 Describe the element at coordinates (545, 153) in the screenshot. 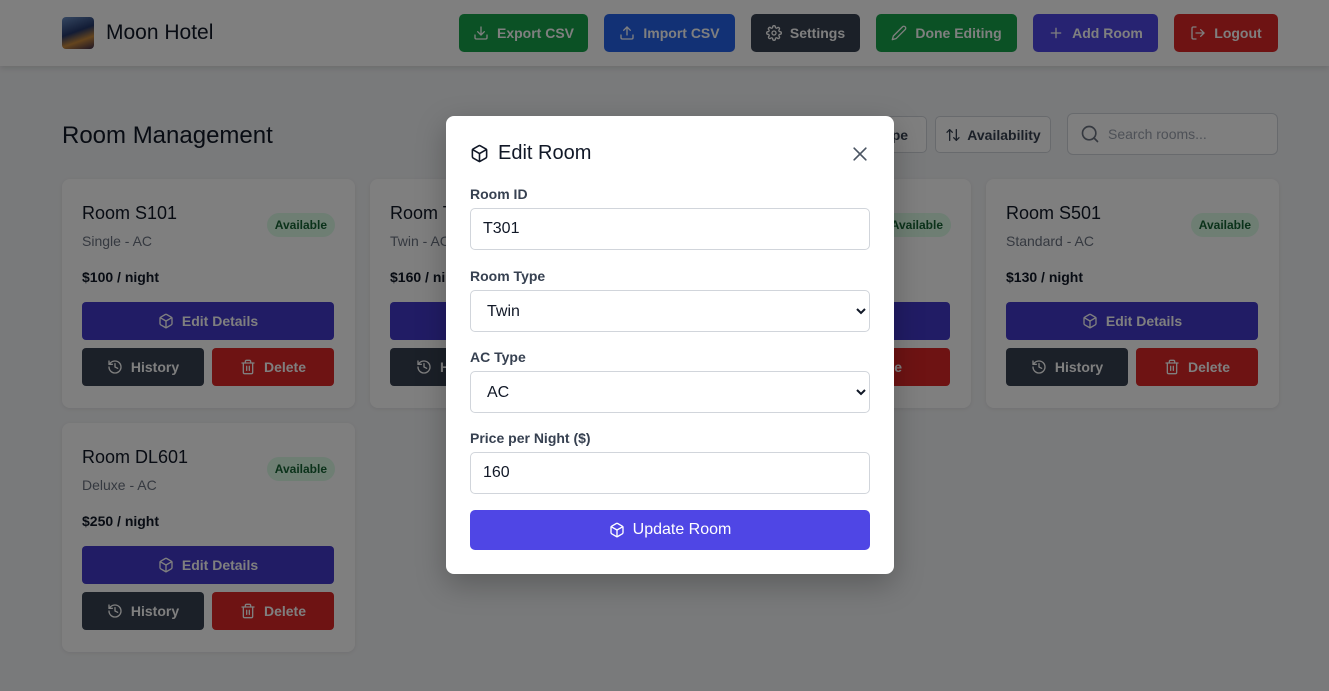

I see `modal-title: Edit Room` at that location.